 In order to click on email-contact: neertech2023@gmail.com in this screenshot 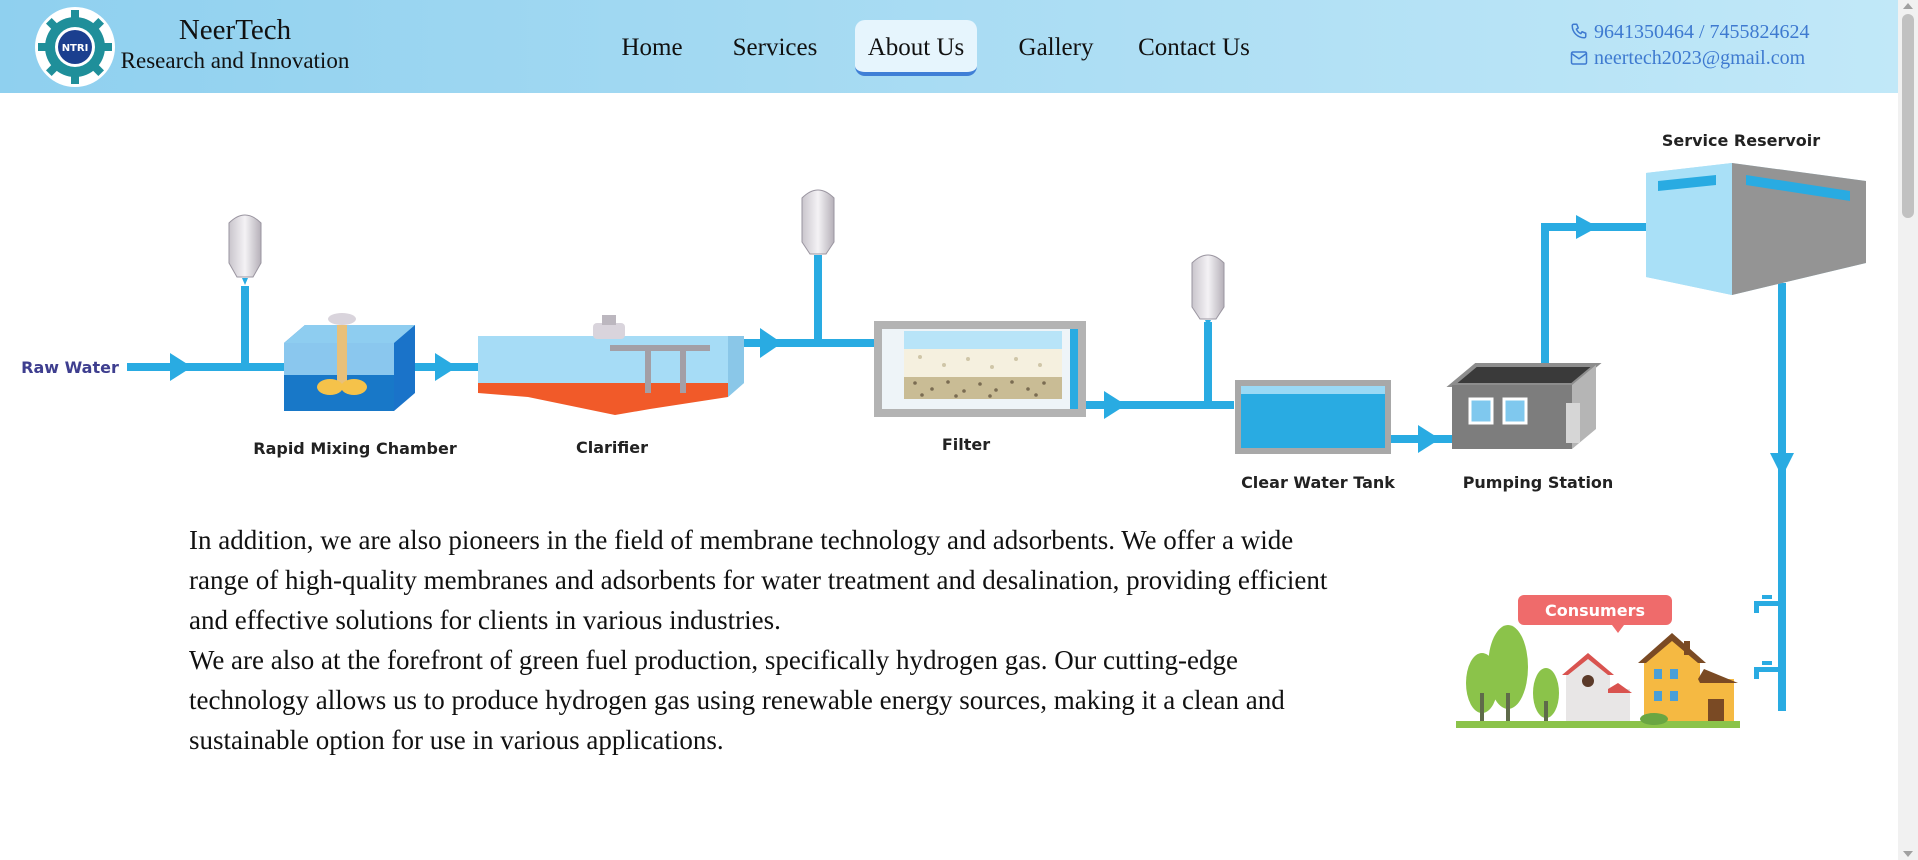, I will do `click(1687, 58)`.